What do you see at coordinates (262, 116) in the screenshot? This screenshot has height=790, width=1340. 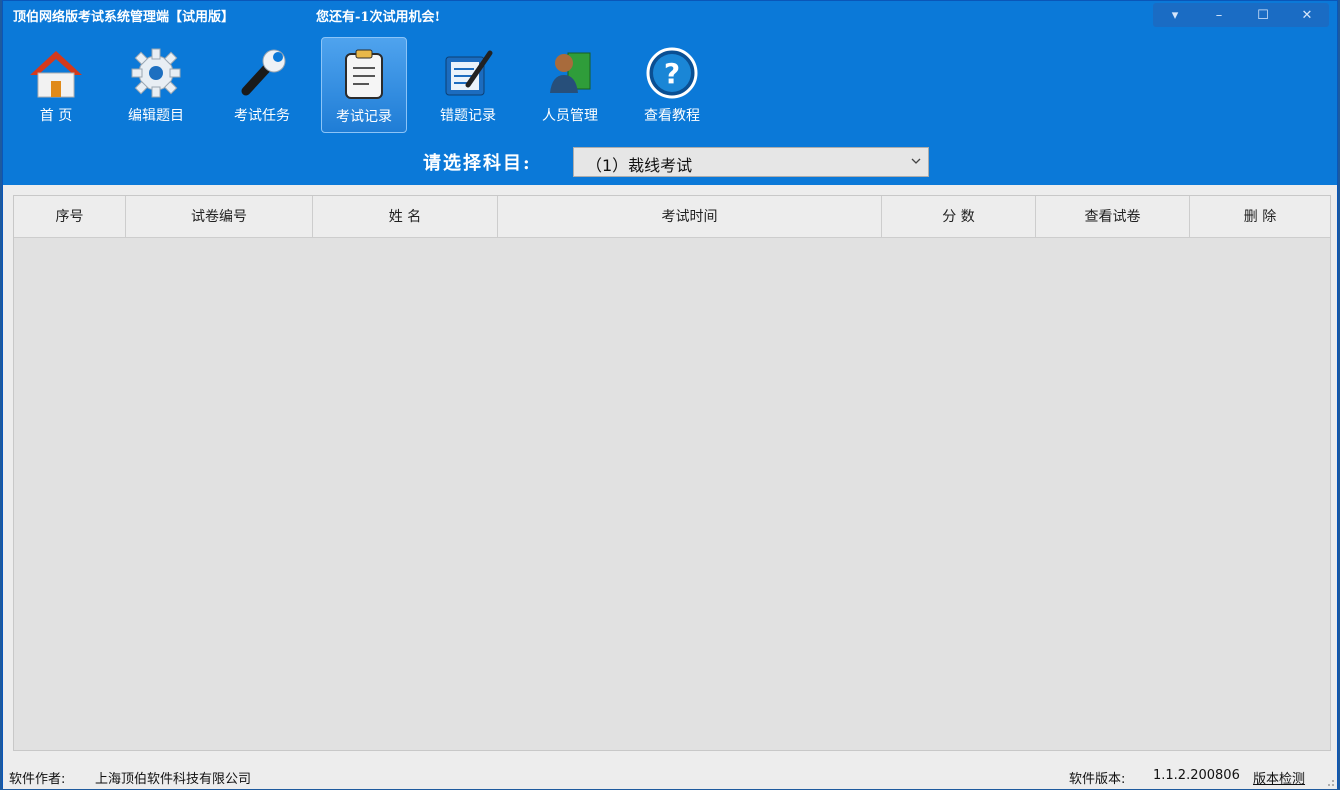 I see `toolbar-exam-tasks-label: 考试任务` at bounding box center [262, 116].